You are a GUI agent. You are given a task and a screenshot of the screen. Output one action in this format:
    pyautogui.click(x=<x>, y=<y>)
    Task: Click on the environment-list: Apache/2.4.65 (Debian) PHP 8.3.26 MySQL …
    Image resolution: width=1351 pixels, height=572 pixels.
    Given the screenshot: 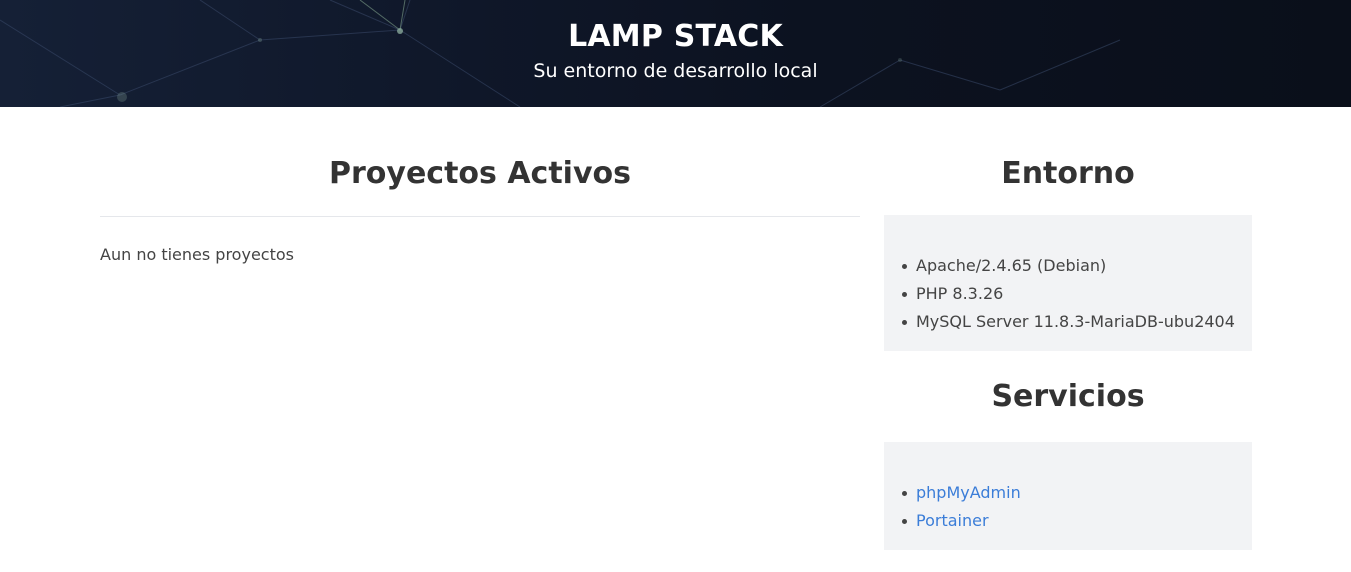 What is the action you would take?
    pyautogui.click(x=1068, y=294)
    